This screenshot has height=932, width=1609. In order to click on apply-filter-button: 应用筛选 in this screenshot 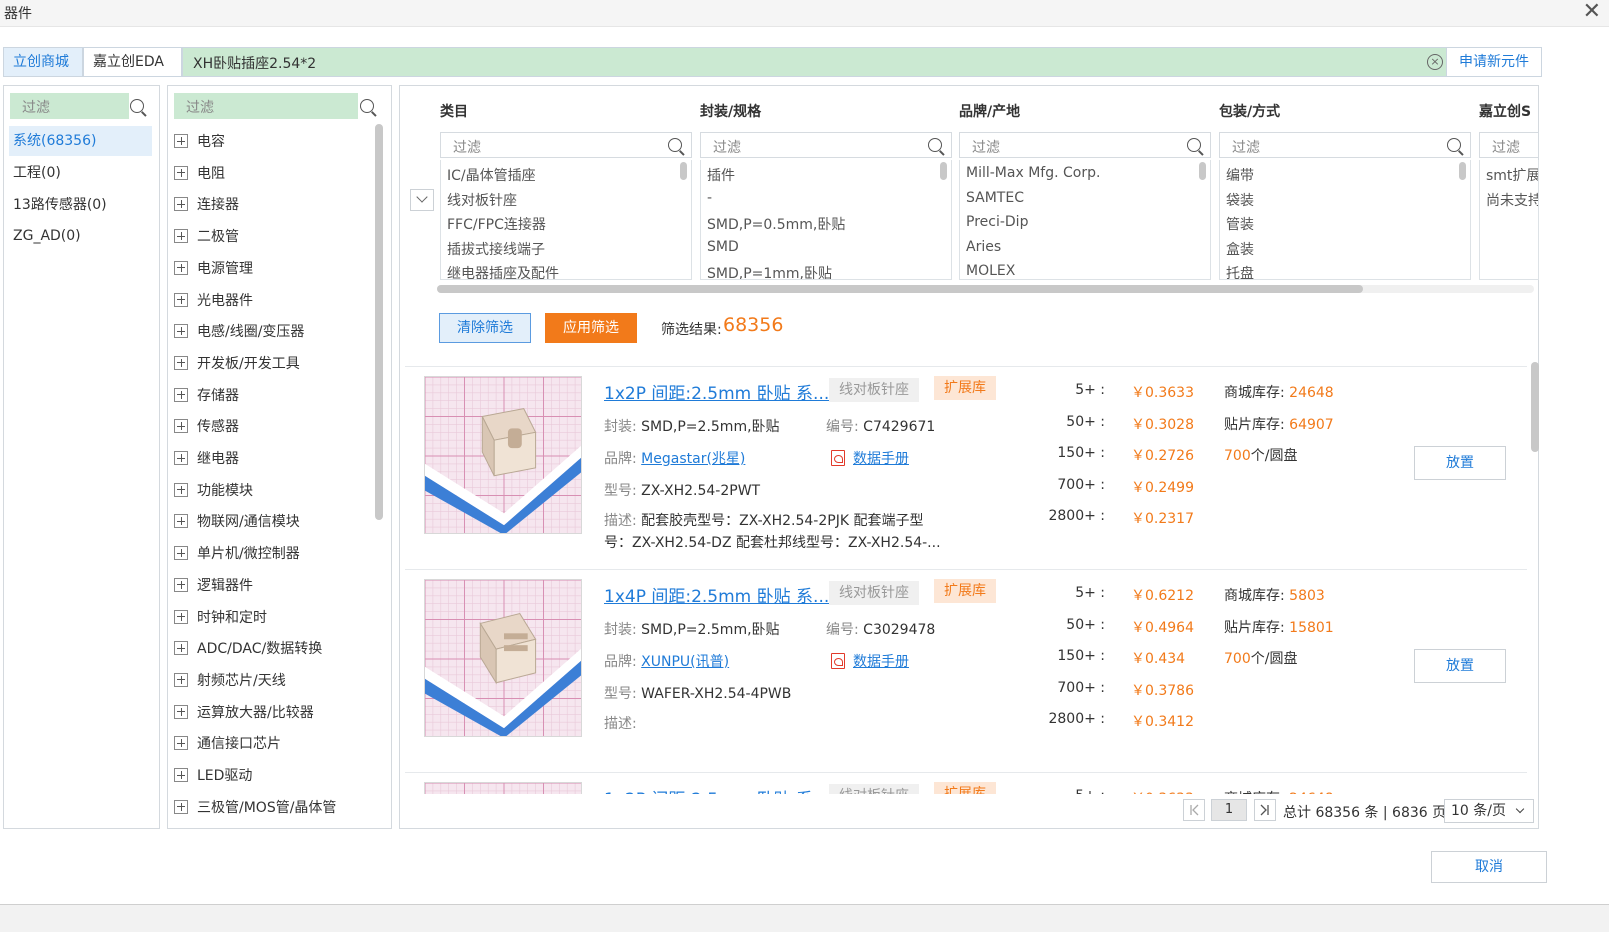, I will do `click(591, 328)`.